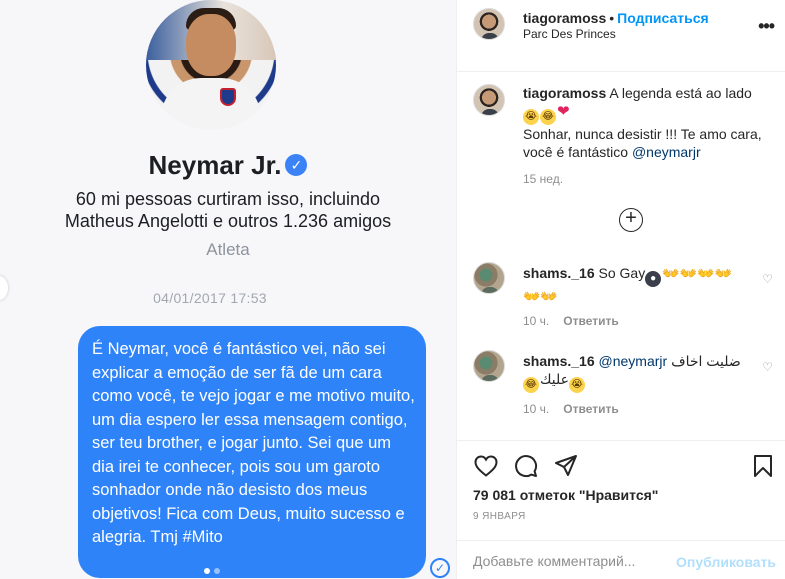  I want to click on more-options-icon: •••, so click(766, 26).